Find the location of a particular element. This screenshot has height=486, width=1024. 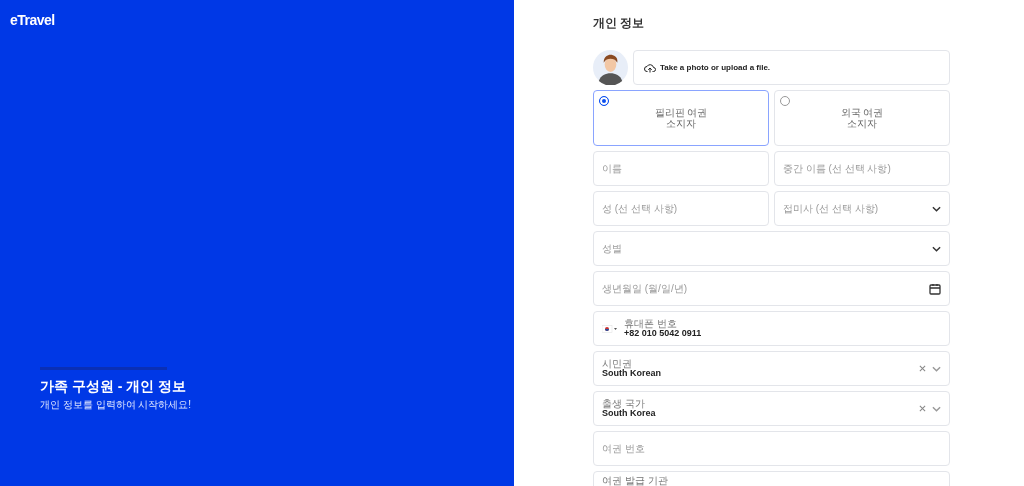

dropdown-field: 출생 국가 South Korea is located at coordinates (771, 408).